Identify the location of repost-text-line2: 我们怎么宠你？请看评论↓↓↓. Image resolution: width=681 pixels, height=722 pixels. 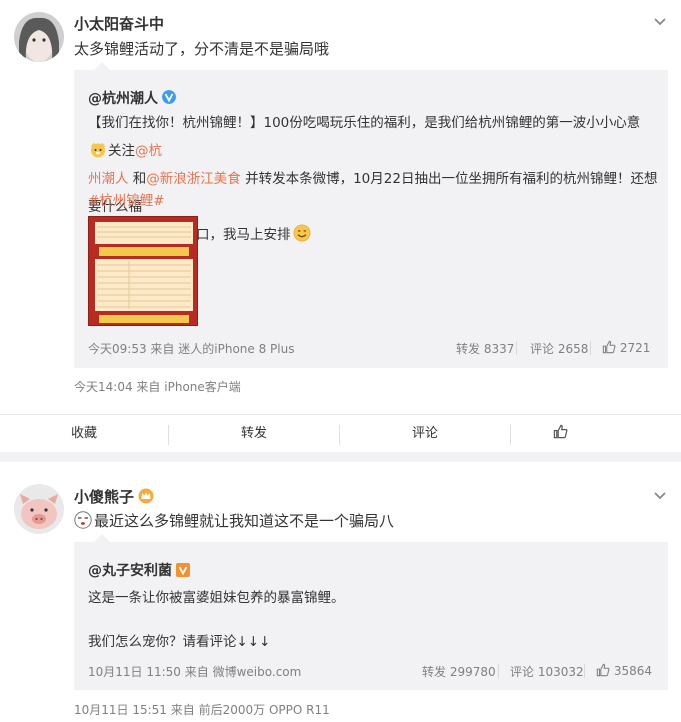
(179, 642).